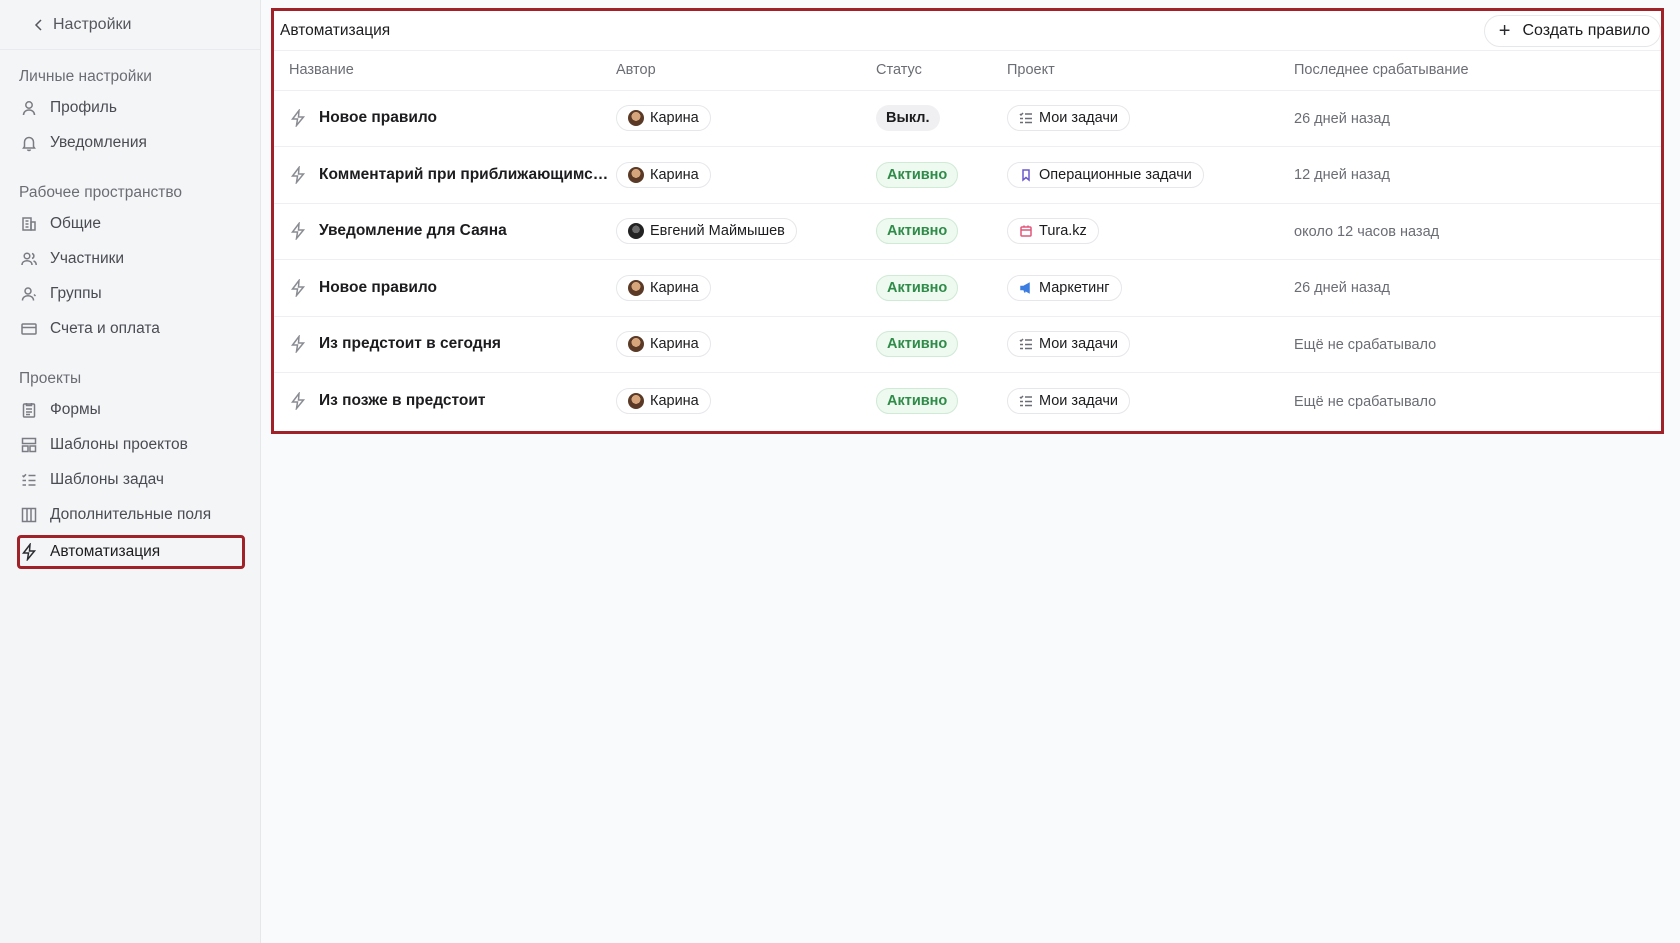 The image size is (1680, 943). I want to click on project-chip: Операционные задачи, so click(1105, 174).